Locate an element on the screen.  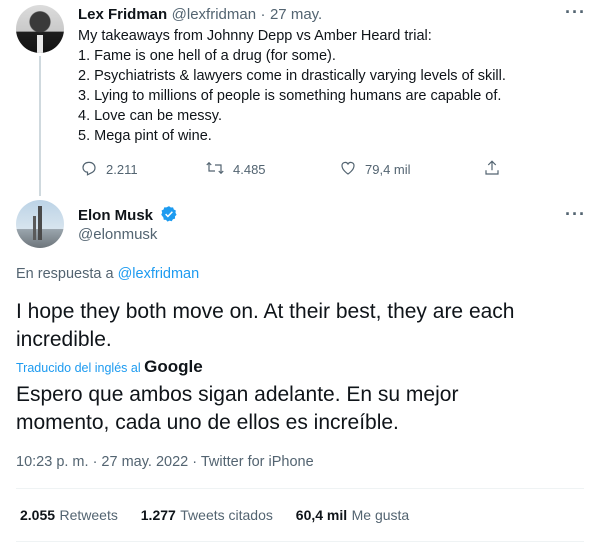
lex-avatar is located at coordinates (40, 29).